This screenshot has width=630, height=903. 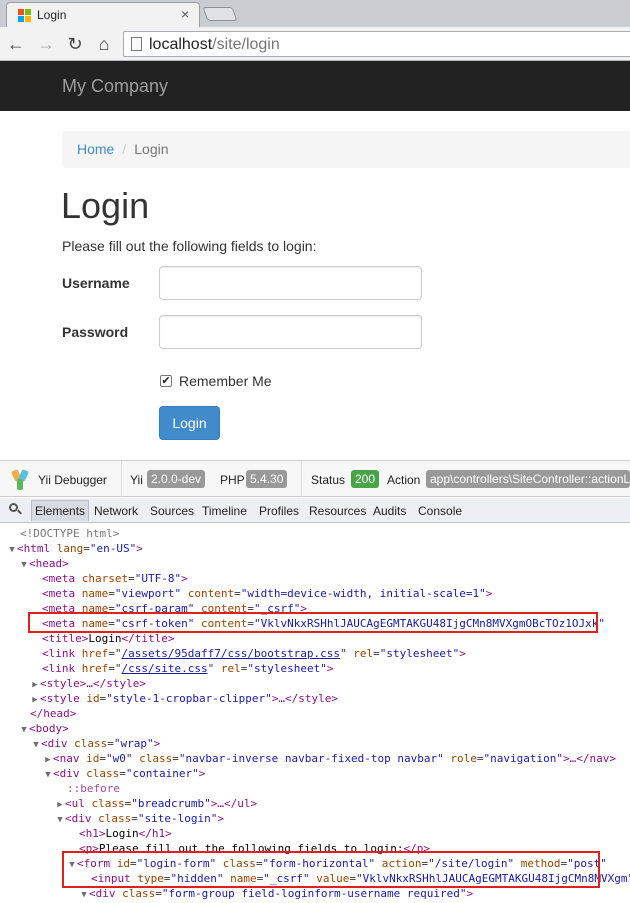 I want to click on page-icon, so click(x=136, y=44).